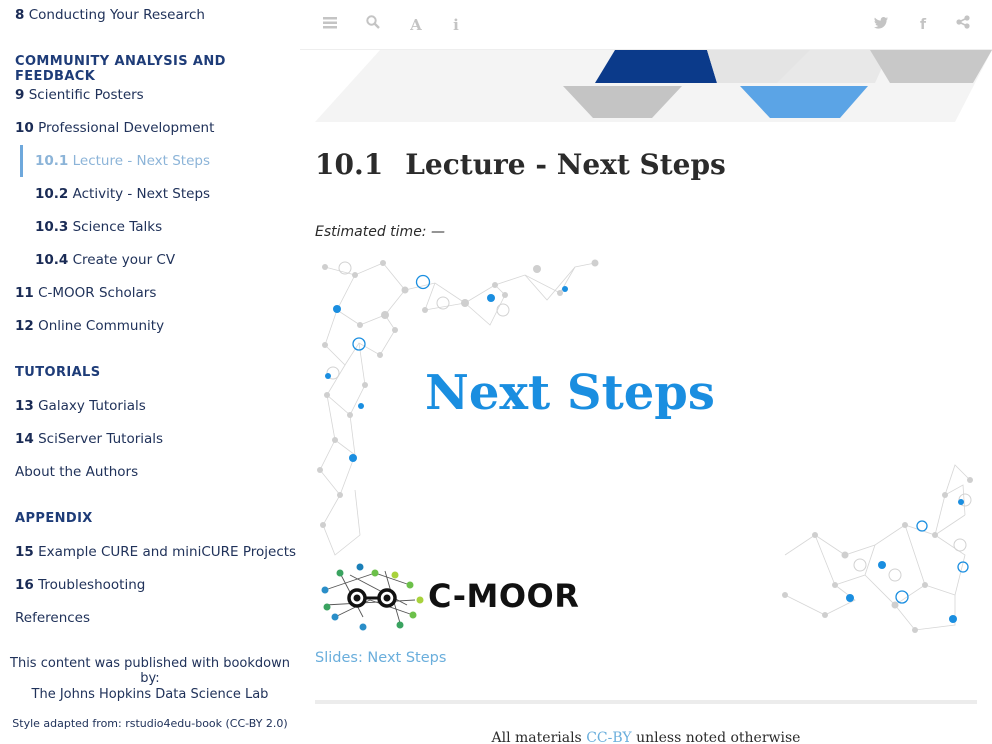 This screenshot has height=744, width=992. I want to click on sidebar-item-label: Scientific Posters, so click(86, 95).